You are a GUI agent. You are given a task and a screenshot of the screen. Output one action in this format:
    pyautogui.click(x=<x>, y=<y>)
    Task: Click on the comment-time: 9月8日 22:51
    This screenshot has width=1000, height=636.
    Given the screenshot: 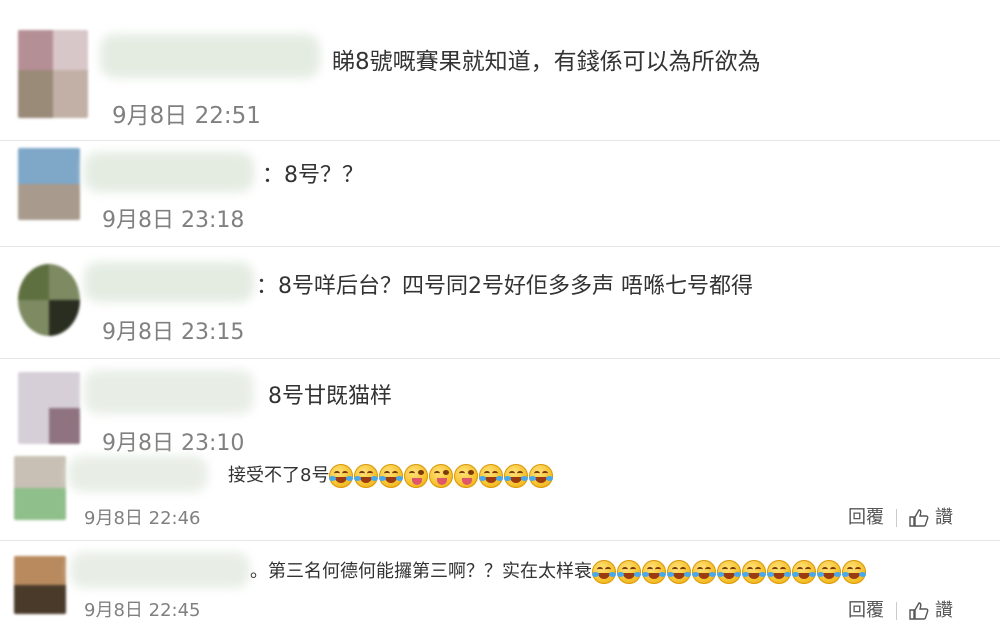 What is the action you would take?
    pyautogui.click(x=186, y=116)
    